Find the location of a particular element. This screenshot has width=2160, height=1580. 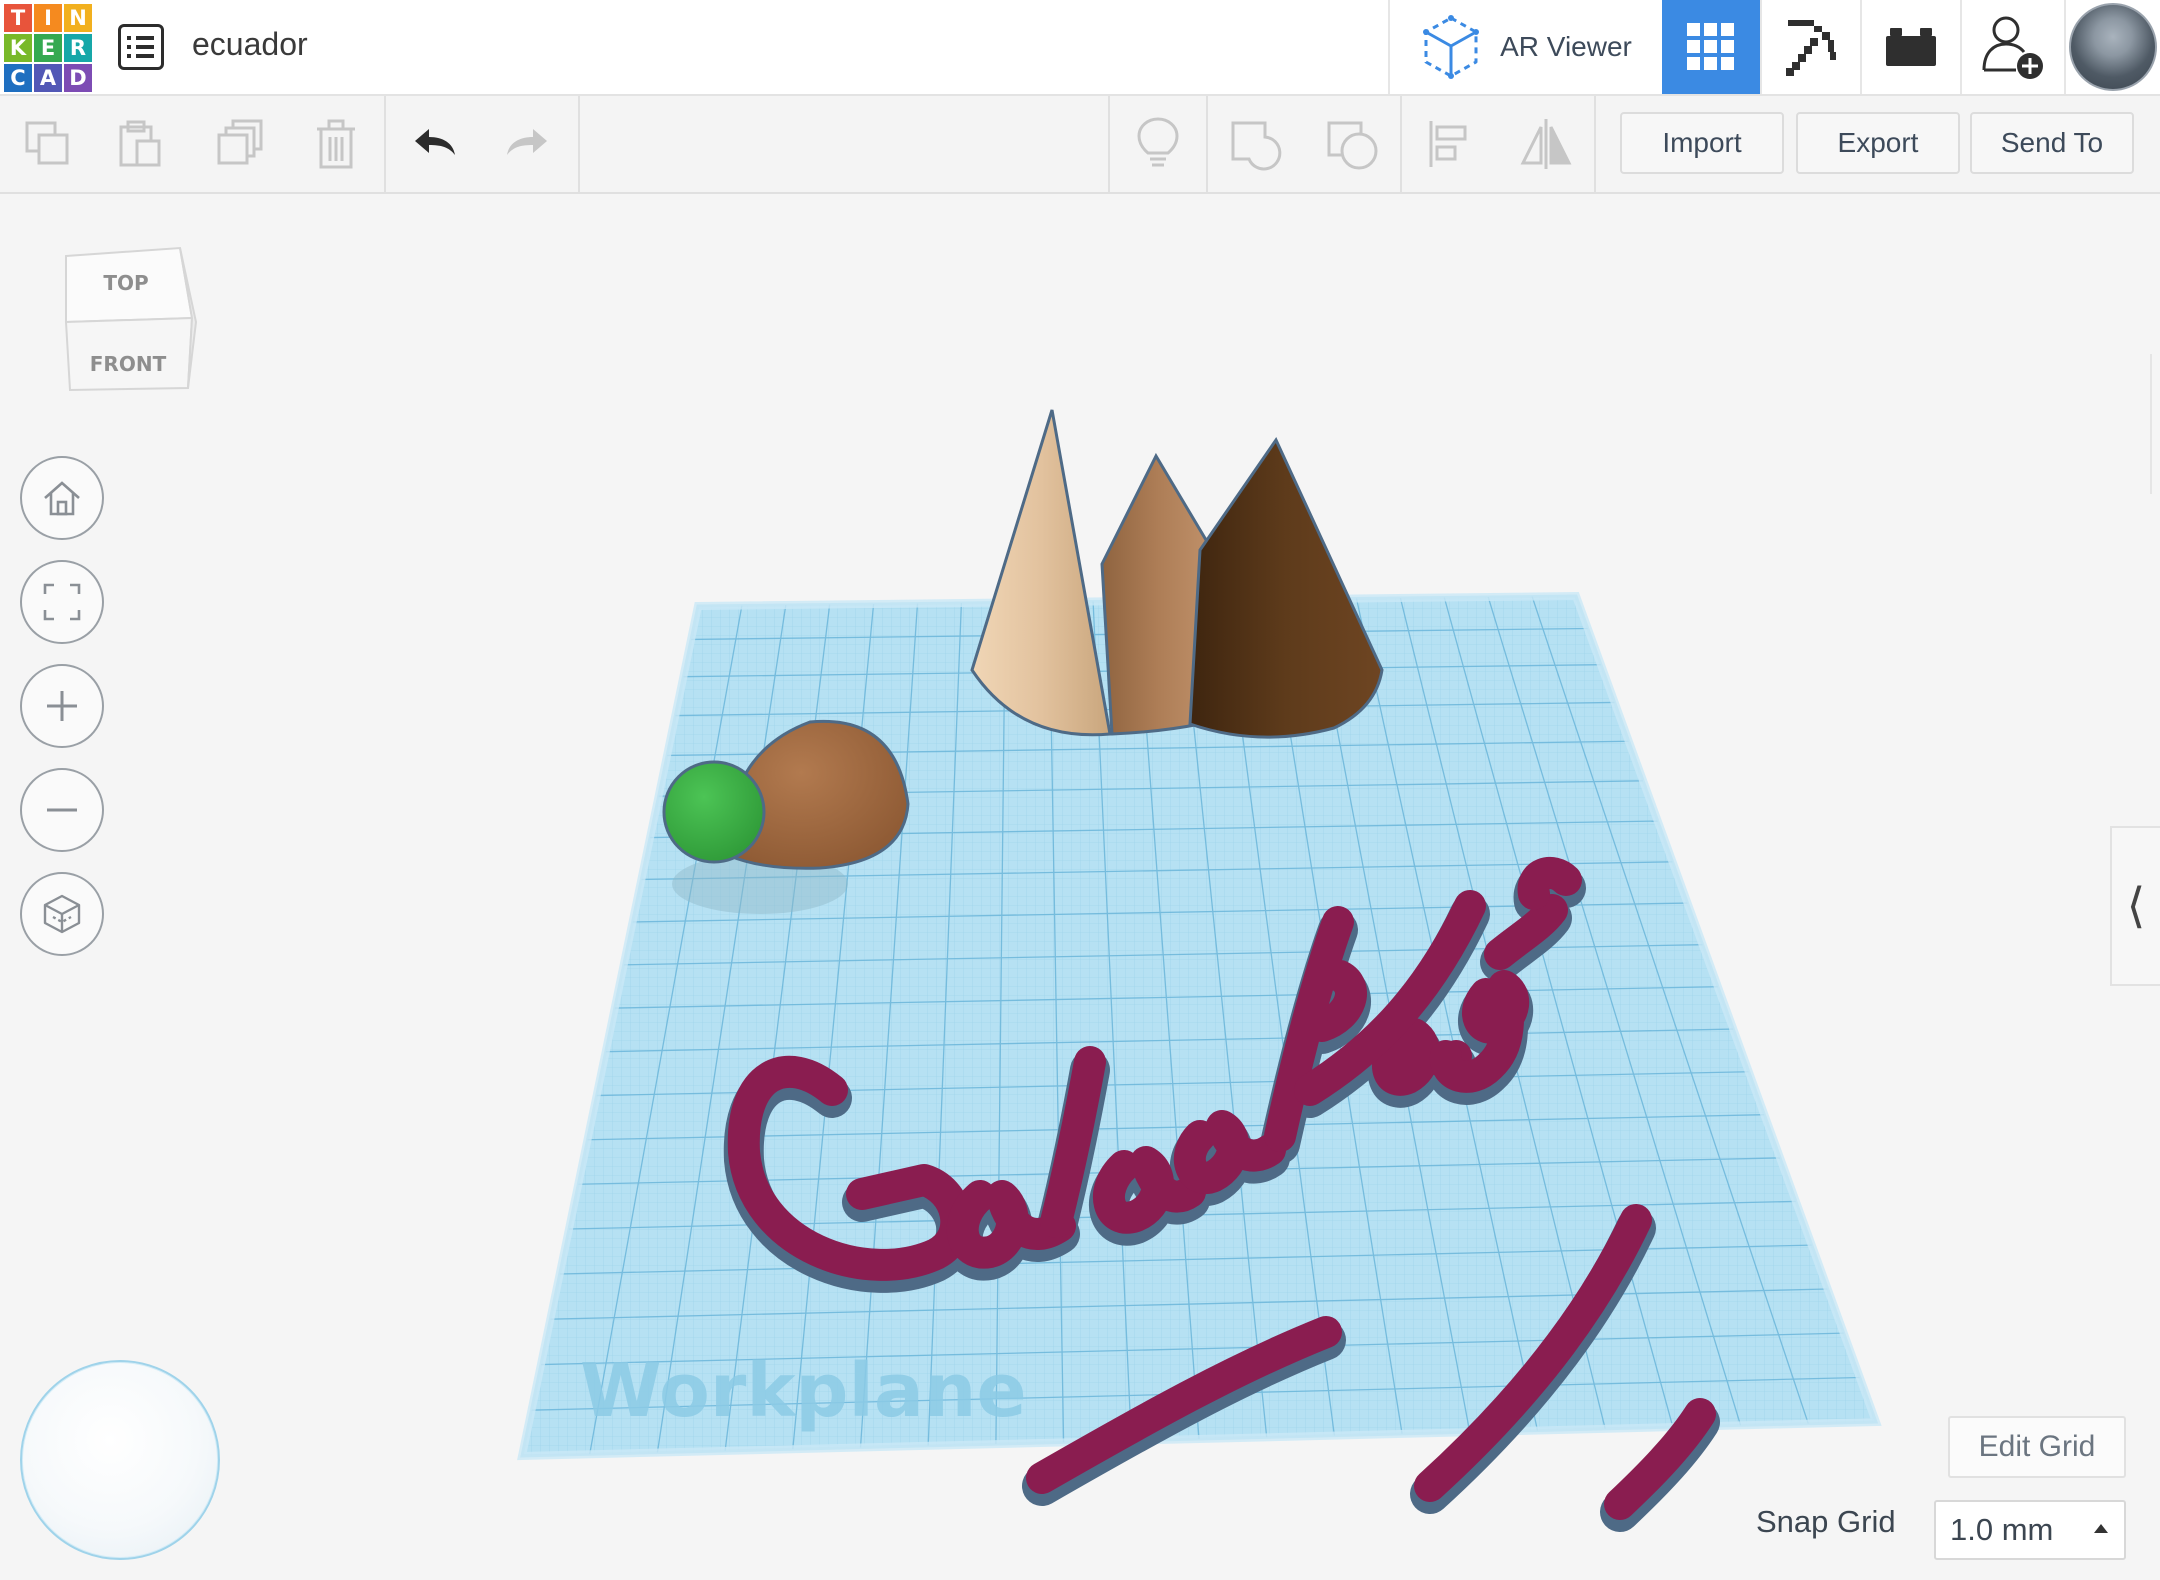

expand-panel-button: ⟨ is located at coordinates (2135, 906).